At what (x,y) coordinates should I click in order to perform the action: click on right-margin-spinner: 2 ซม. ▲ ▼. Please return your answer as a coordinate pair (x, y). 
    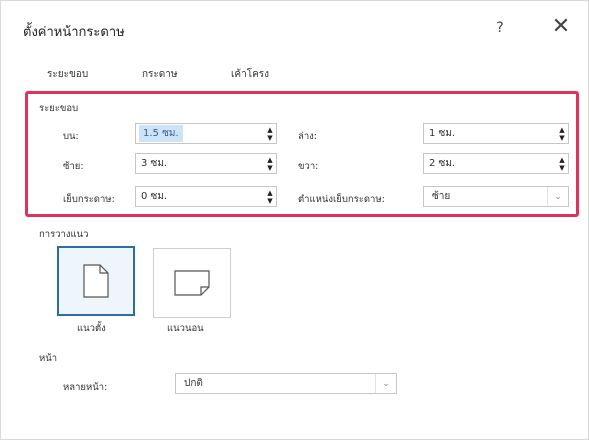
    Looking at the image, I should click on (496, 163).